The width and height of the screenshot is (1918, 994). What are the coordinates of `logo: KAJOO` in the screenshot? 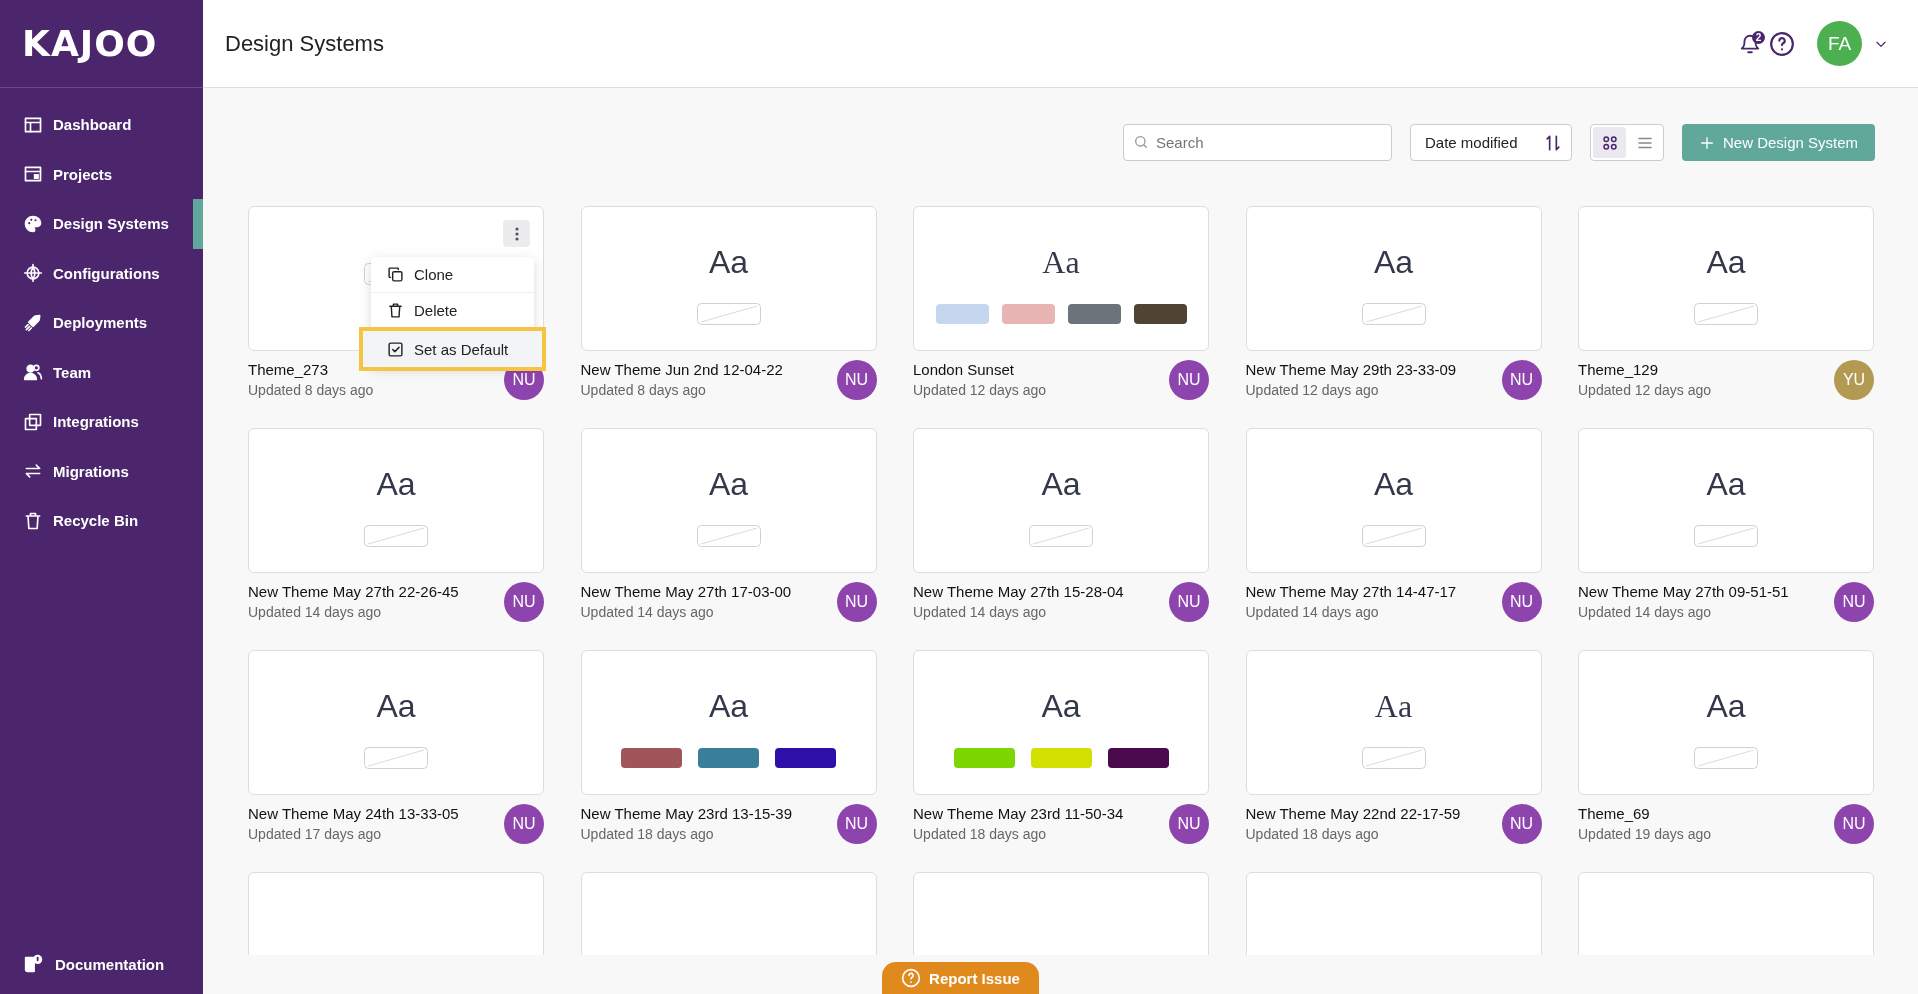 It's located at (90, 43).